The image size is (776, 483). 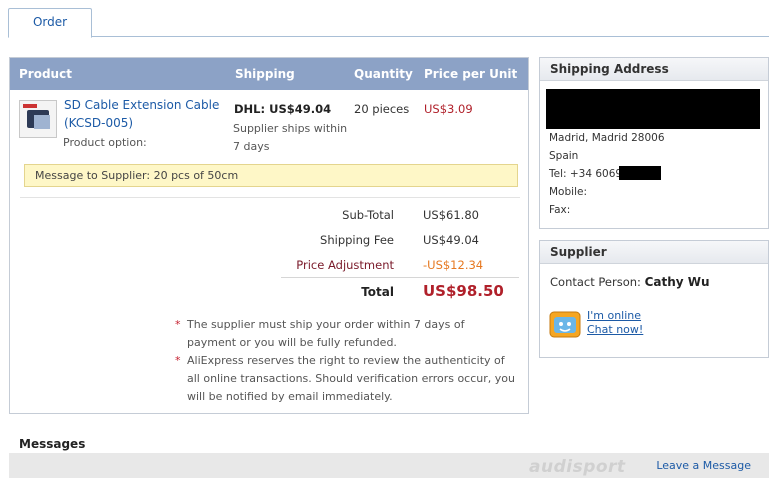 What do you see at coordinates (271, 175) in the screenshot?
I see `message-to-supplier: Message to Supplier: 20 pcs of 50cm` at bounding box center [271, 175].